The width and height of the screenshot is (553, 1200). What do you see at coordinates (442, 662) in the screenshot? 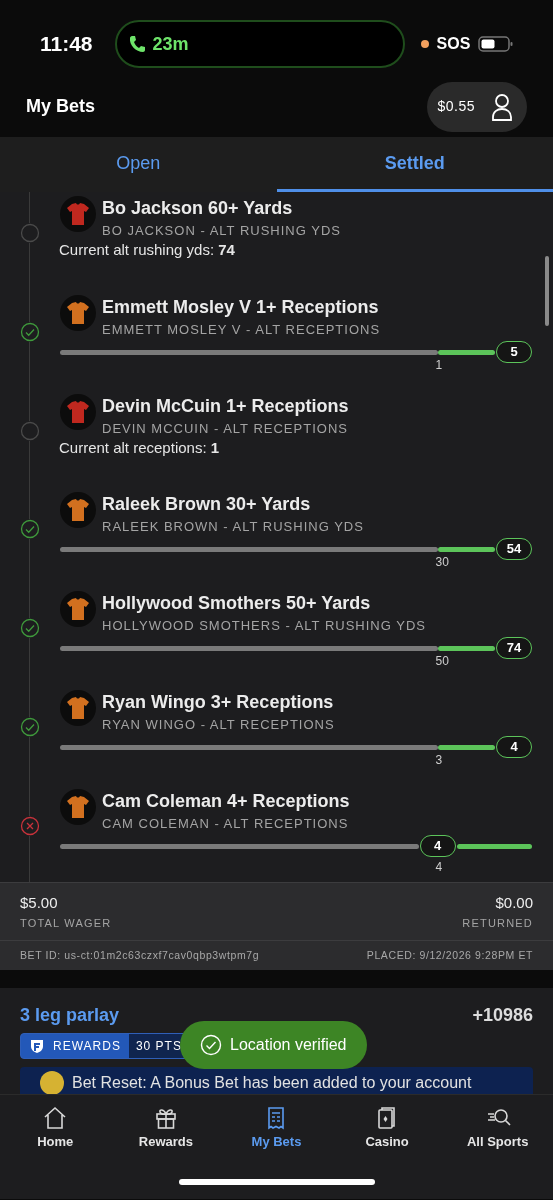
I see `target-value: 50` at bounding box center [442, 662].